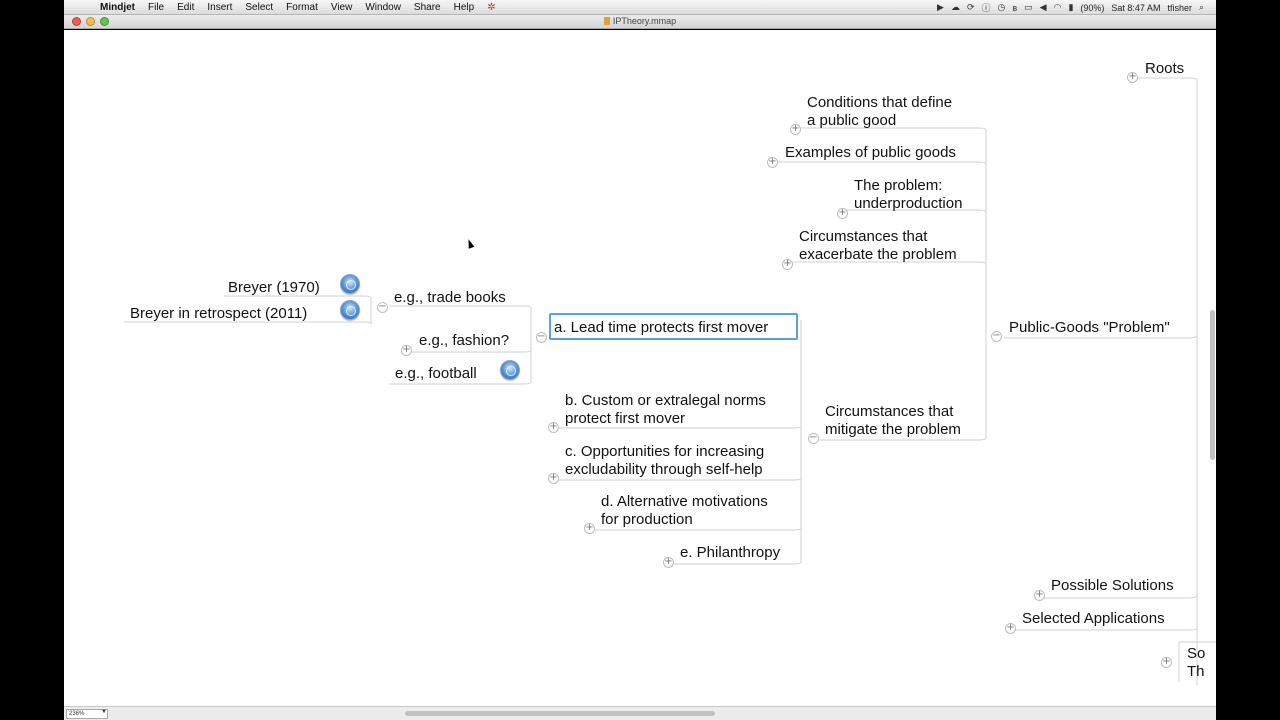 Image resolution: width=1280 pixels, height=720 pixels. What do you see at coordinates (813, 438) in the screenshot?
I see `collapse-mitigate-toggle: −` at bounding box center [813, 438].